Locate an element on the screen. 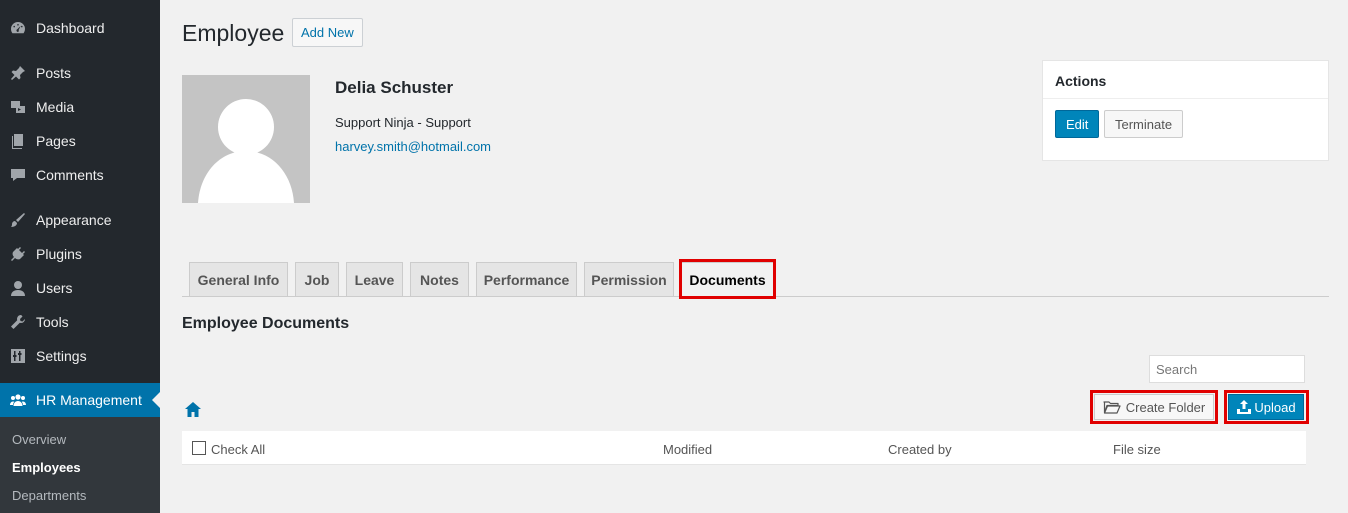 The image size is (1348, 513). check-all-checkbox is located at coordinates (199, 448).